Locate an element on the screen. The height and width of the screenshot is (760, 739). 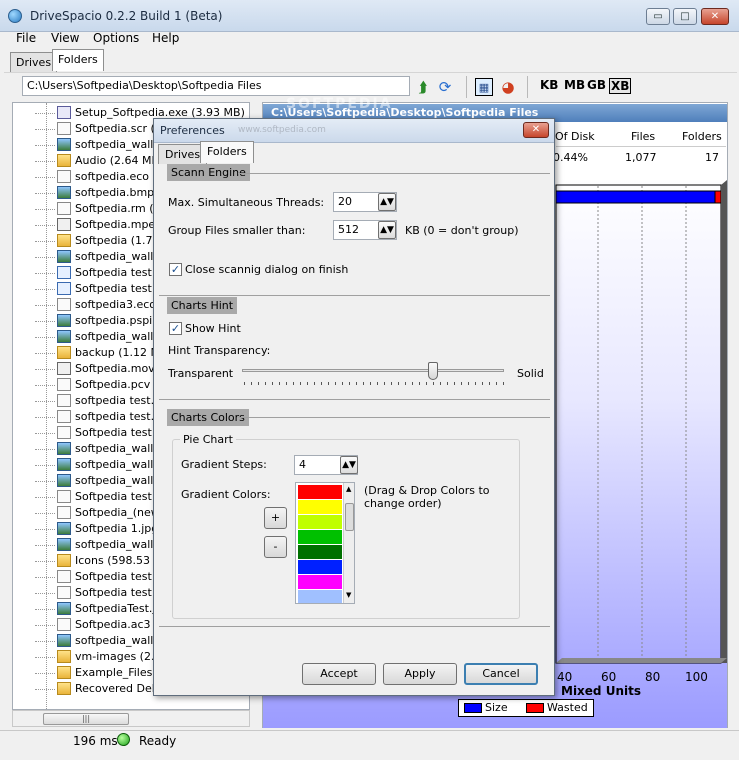
apply-button: Apply is located at coordinates (420, 674).